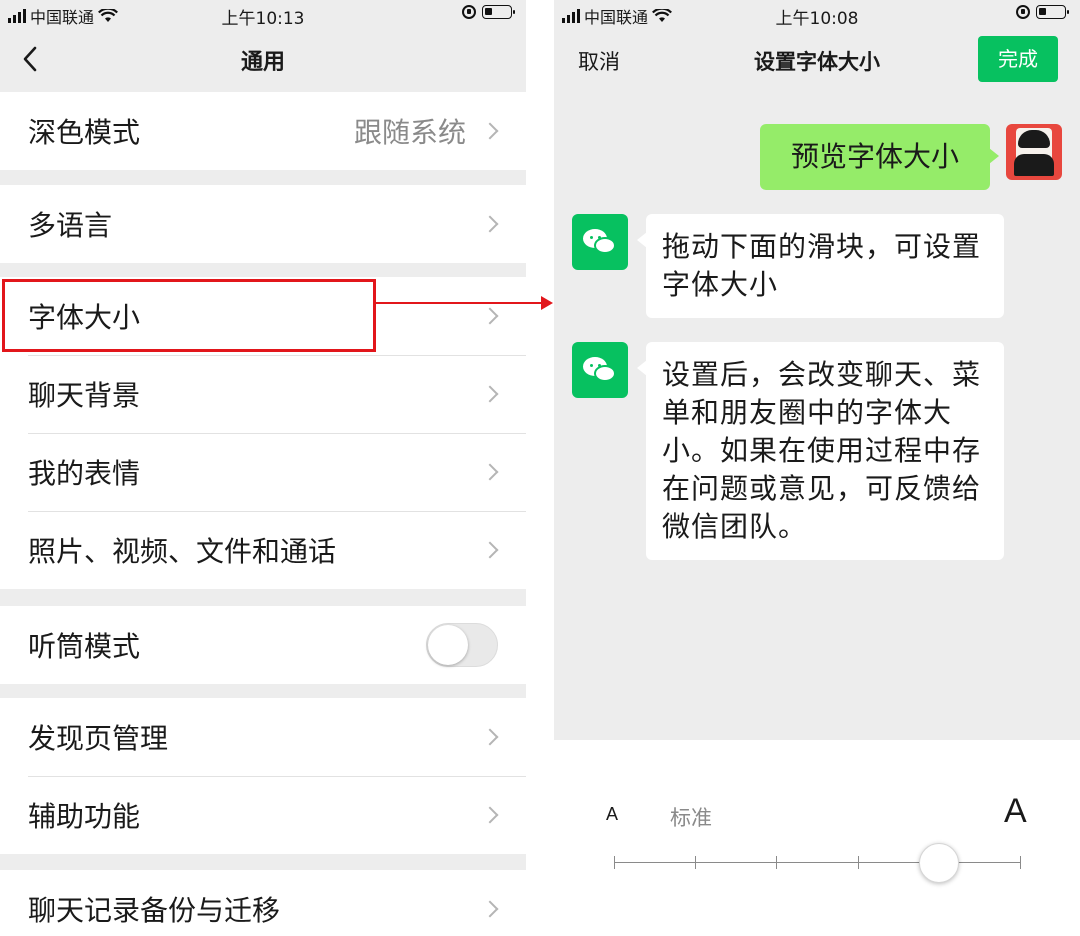  Describe the element at coordinates (1018, 59) in the screenshot. I see `done-button: 完成` at that location.